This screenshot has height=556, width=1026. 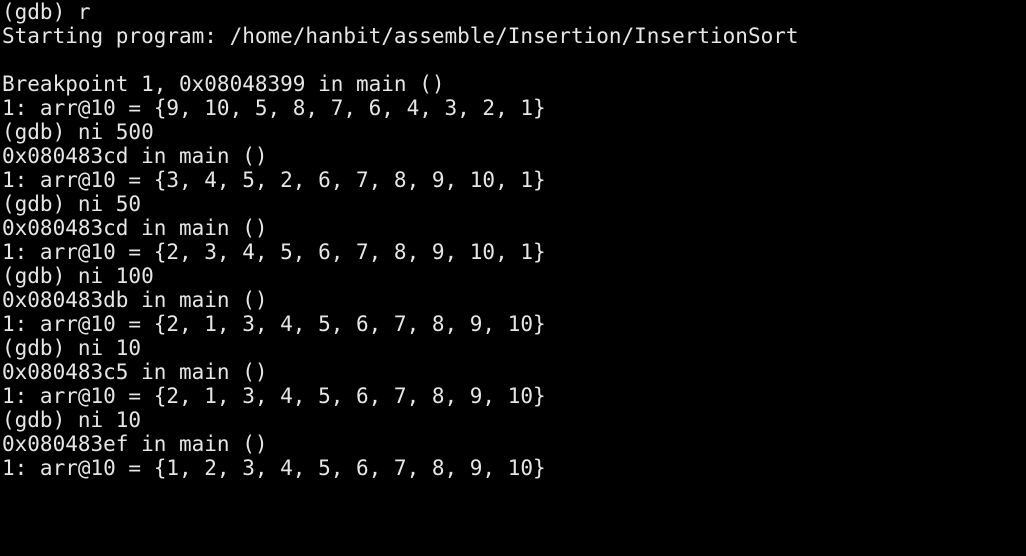 What do you see at coordinates (78, 276) in the screenshot?
I see `gdb-prompt-line: (gdb) ni 100` at bounding box center [78, 276].